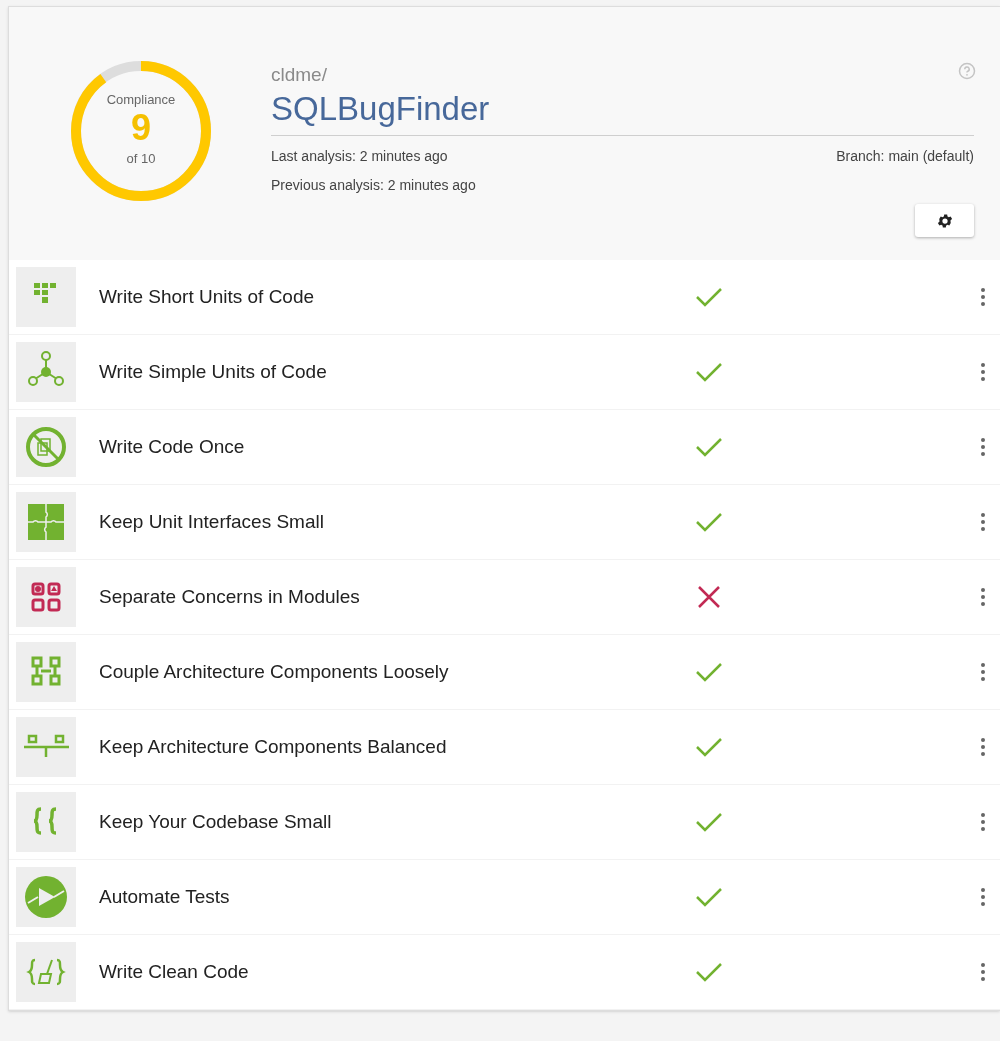 This screenshot has height=1041, width=1000. I want to click on guideline-title: Keep Unit Interfaces Small, so click(389, 522).